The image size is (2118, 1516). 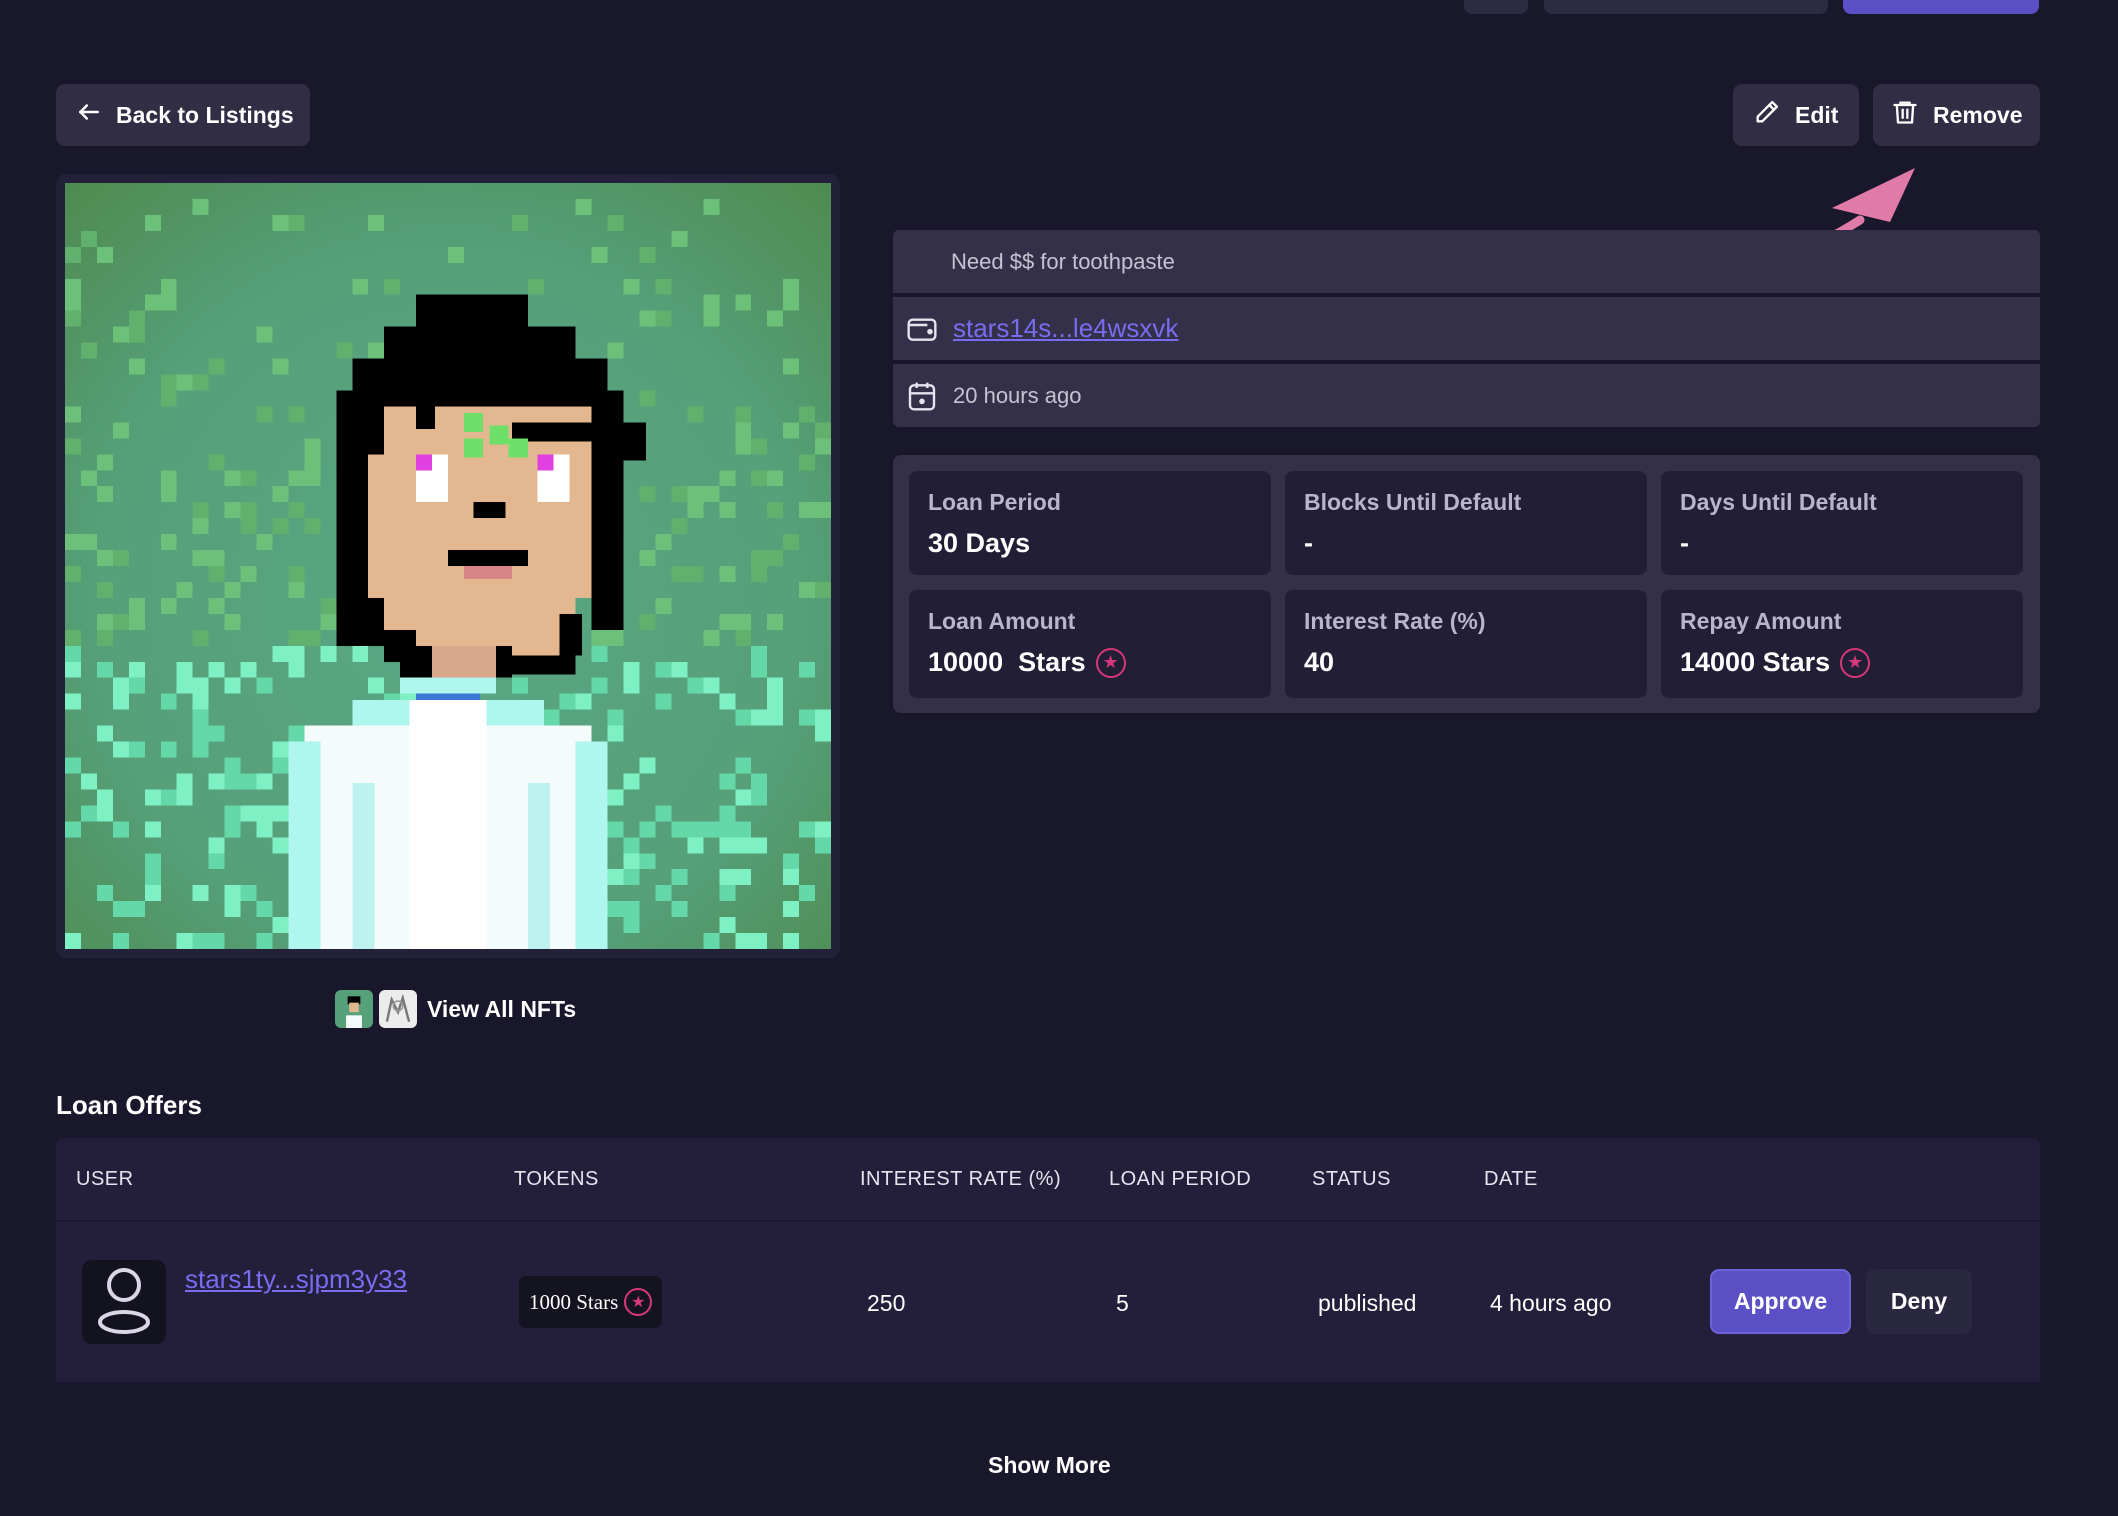 What do you see at coordinates (1551, 1303) in the screenshot?
I see `offer-date: 4 hours ago` at bounding box center [1551, 1303].